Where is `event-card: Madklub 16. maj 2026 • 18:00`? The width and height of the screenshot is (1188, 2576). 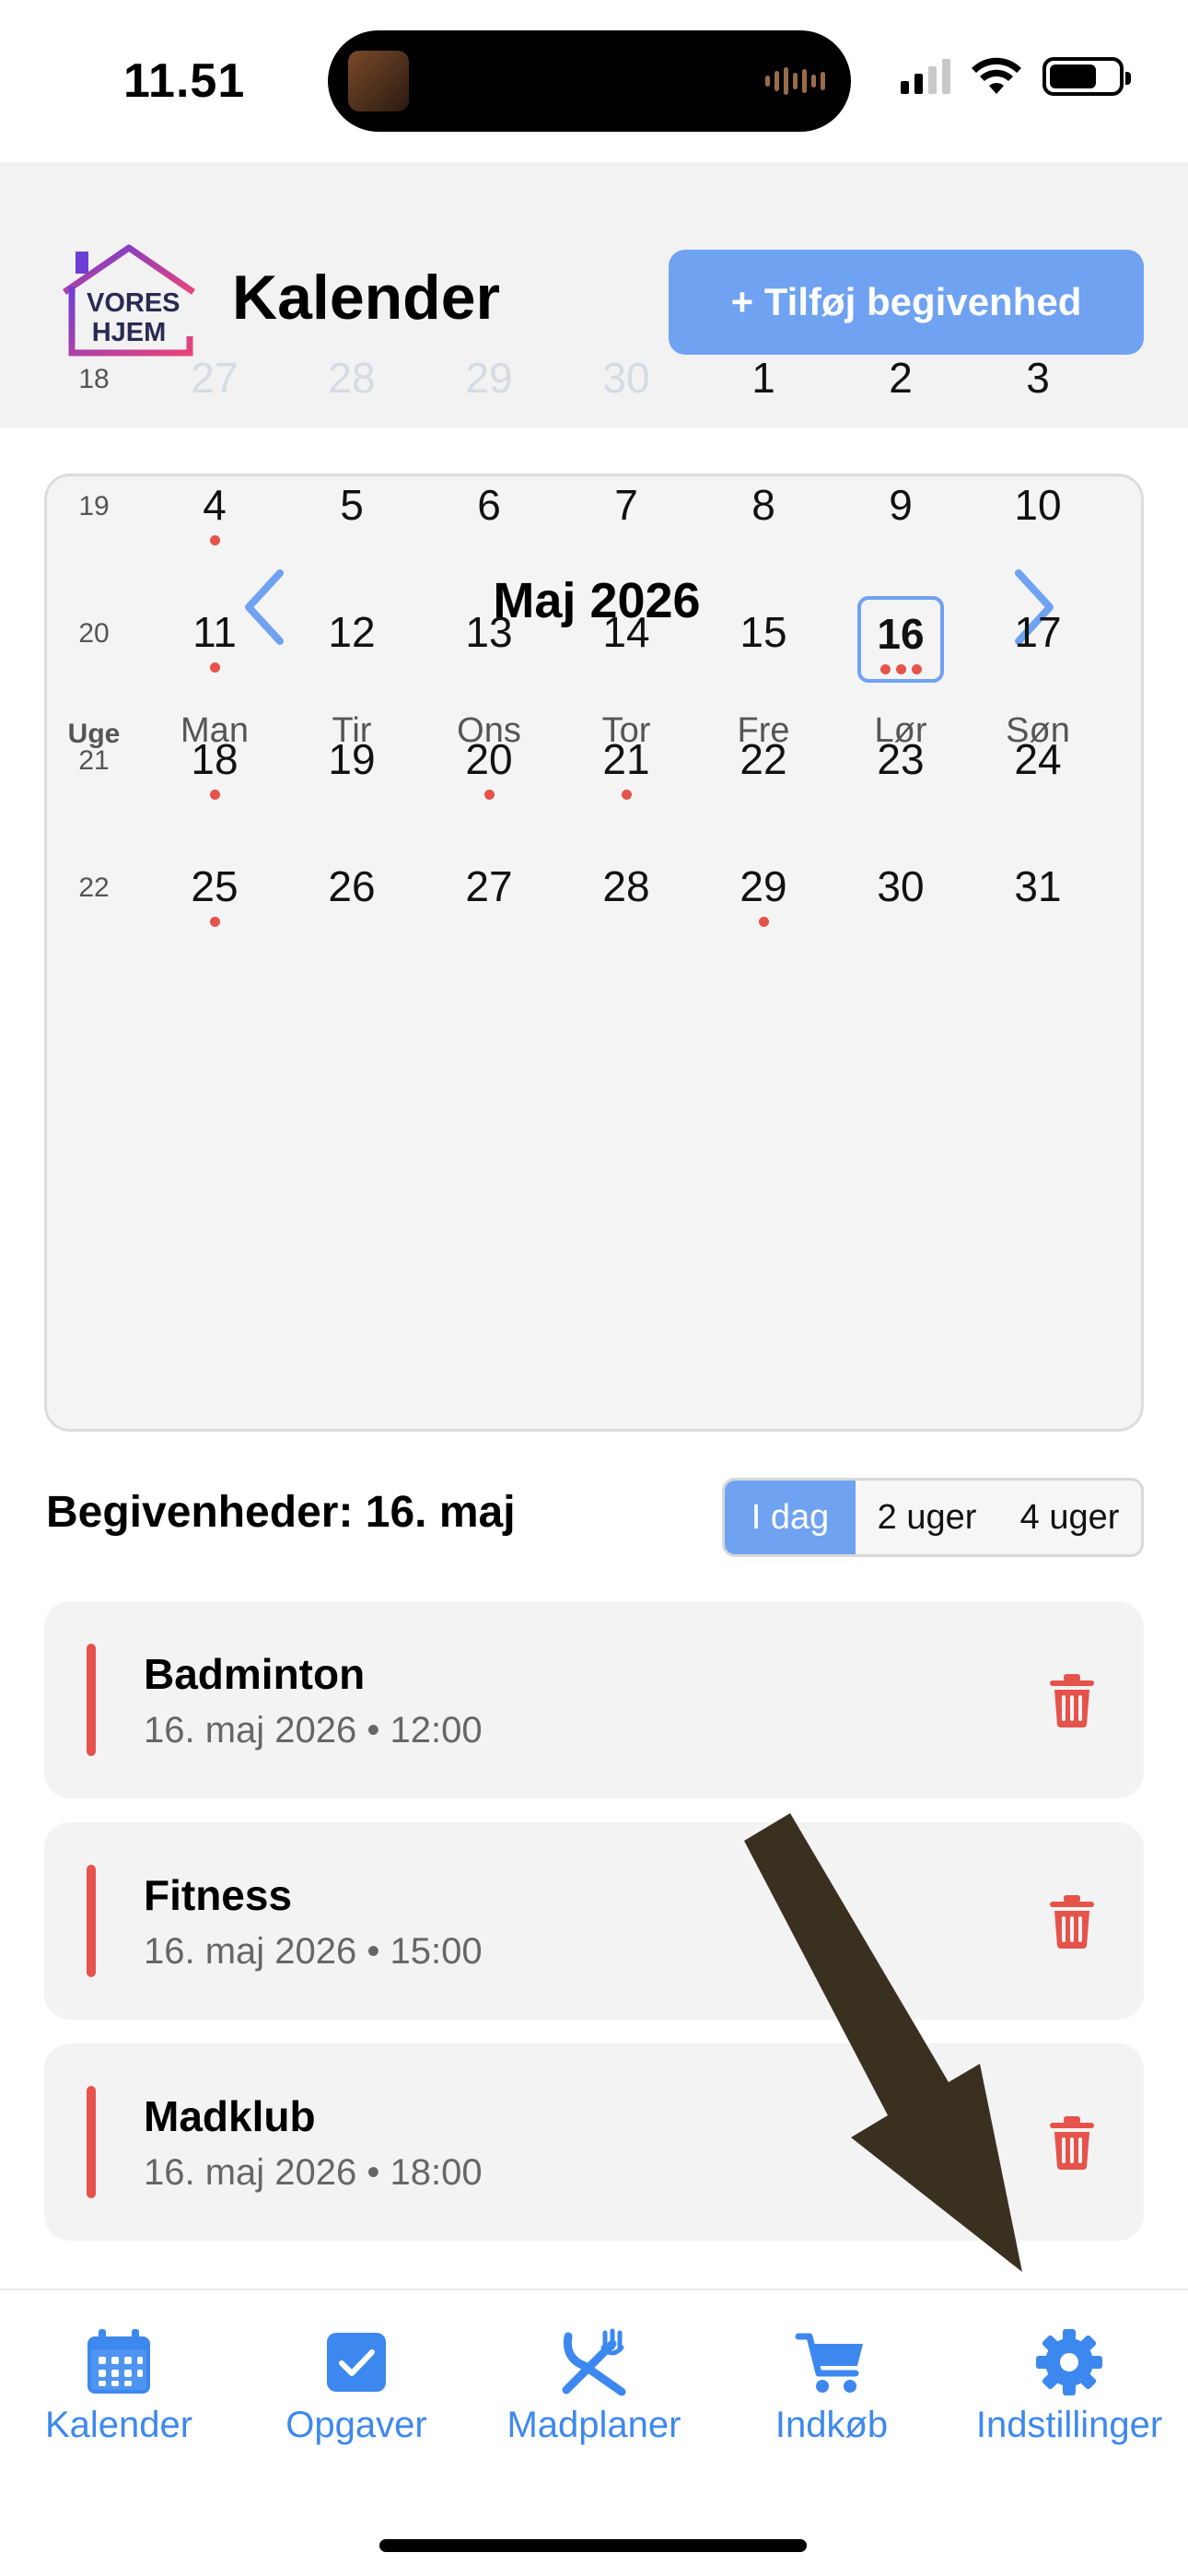 event-card: Madklub 16. maj 2026 • 18:00 is located at coordinates (594, 2142).